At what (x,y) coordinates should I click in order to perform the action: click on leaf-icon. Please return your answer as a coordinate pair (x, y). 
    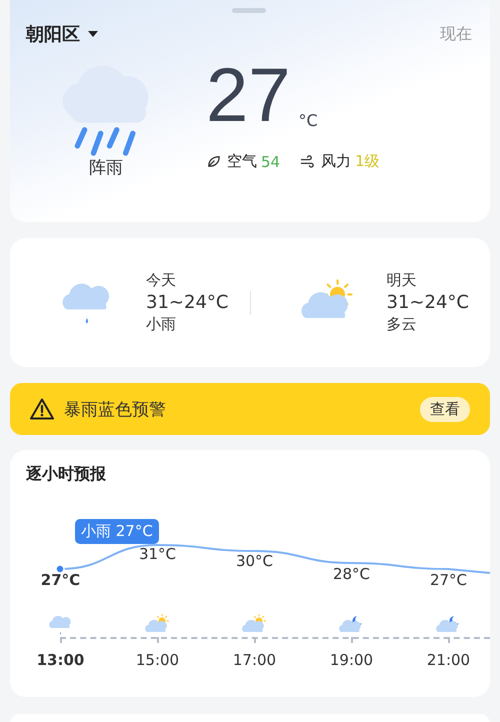
    Looking at the image, I should click on (213, 161).